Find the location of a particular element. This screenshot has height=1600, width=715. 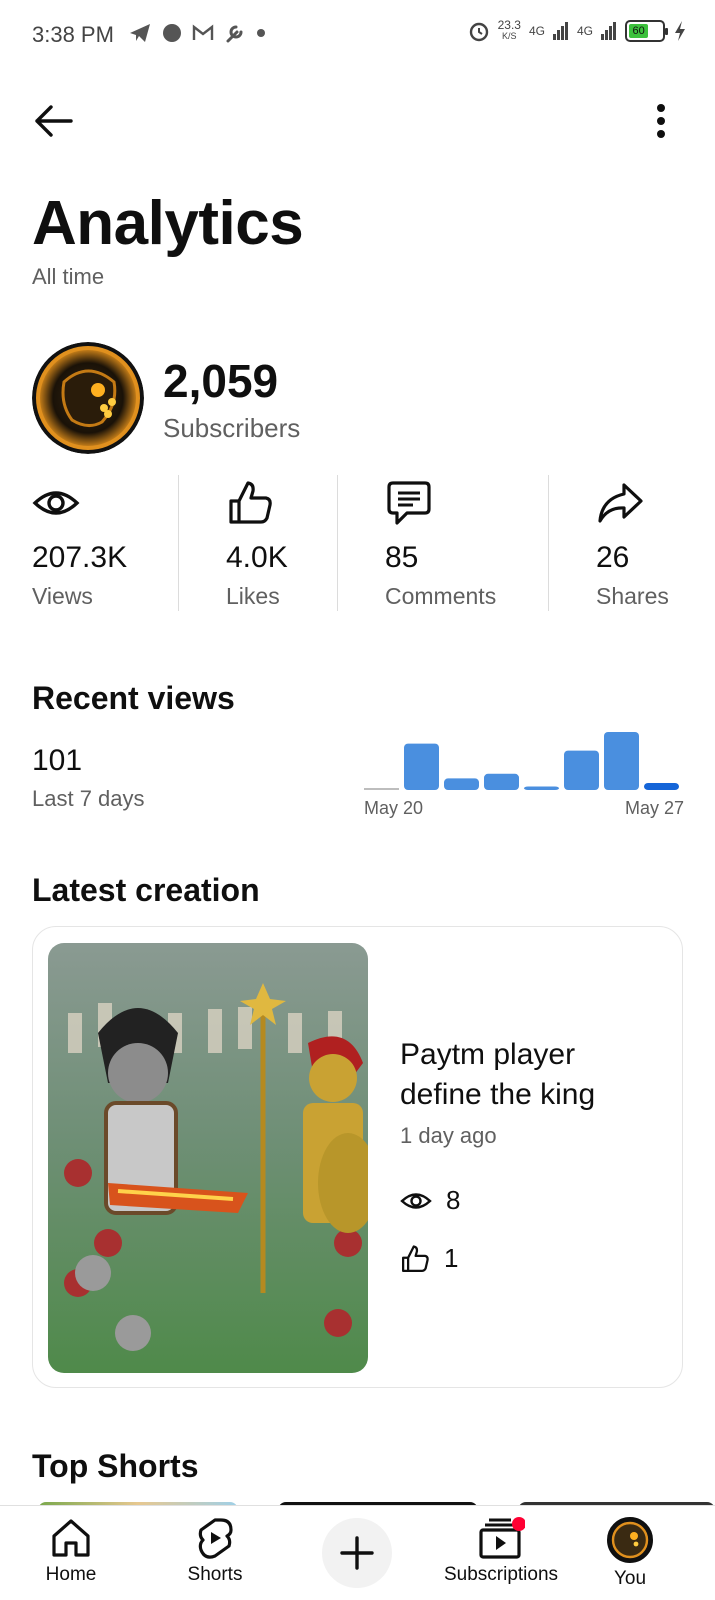

nav-subscriptions-label: Subscriptions is located at coordinates (501, 1574).